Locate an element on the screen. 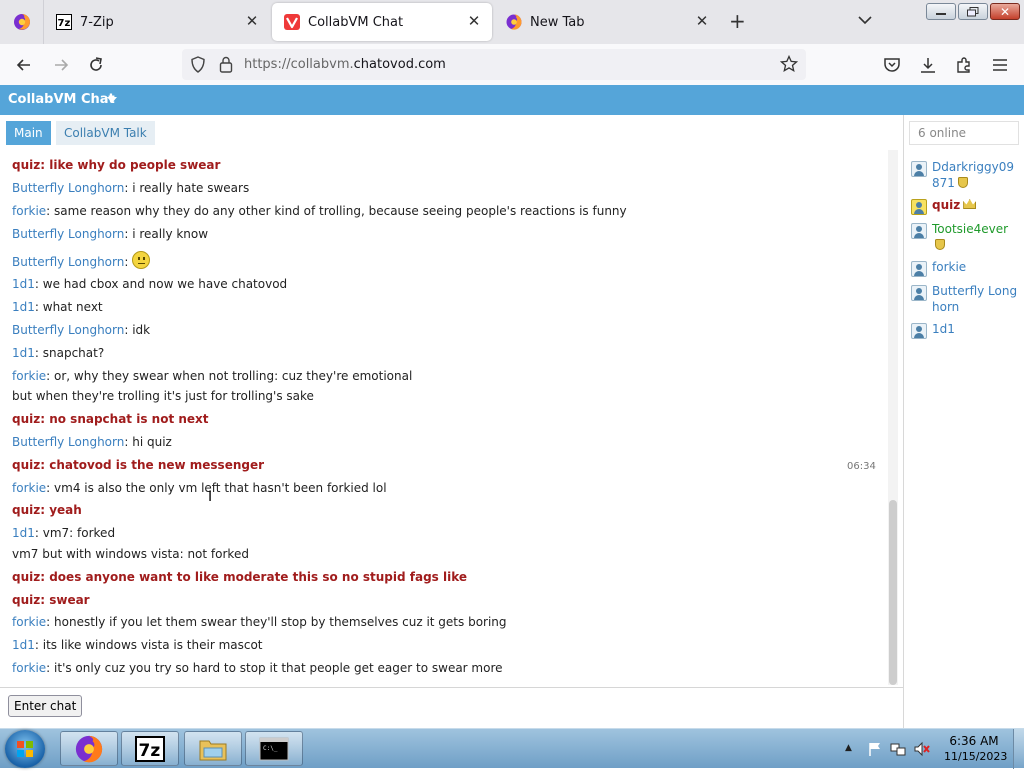  taskbar-firefox is located at coordinates (89, 748).